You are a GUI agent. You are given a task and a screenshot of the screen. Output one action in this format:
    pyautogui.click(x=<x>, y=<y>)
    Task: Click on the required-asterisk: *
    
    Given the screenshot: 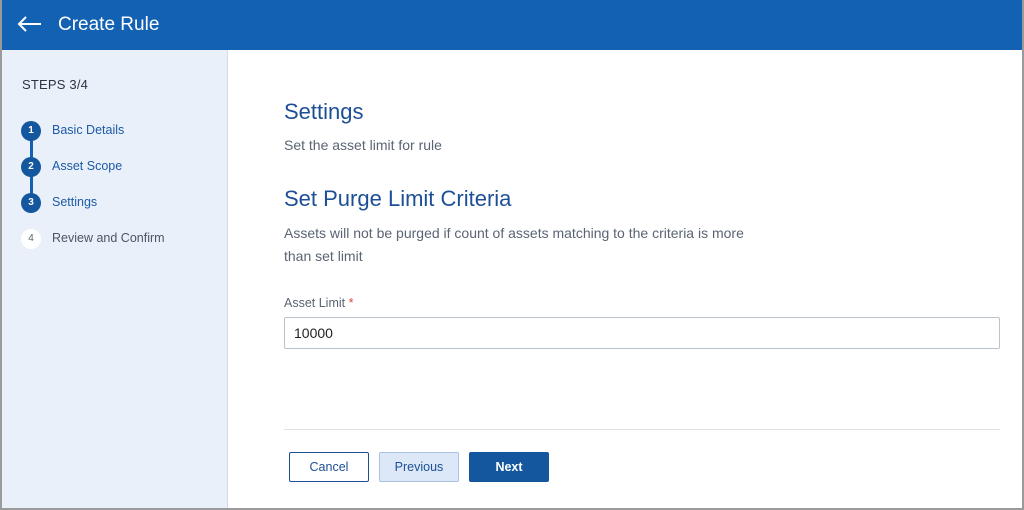 What is the action you would take?
    pyautogui.click(x=351, y=303)
    